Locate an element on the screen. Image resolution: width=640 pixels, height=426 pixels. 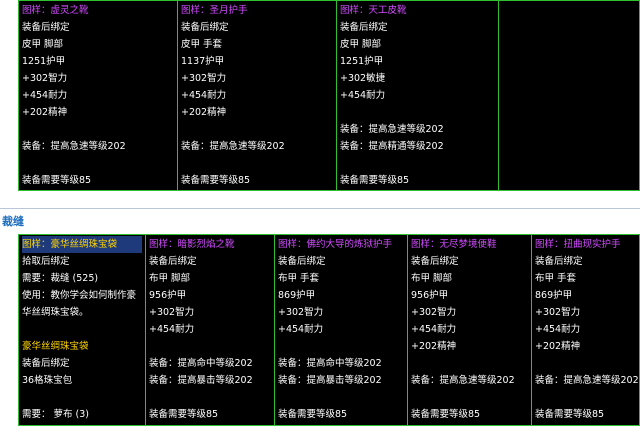
item-title: 图样：扭曲现实护手 is located at coordinates (585, 244).